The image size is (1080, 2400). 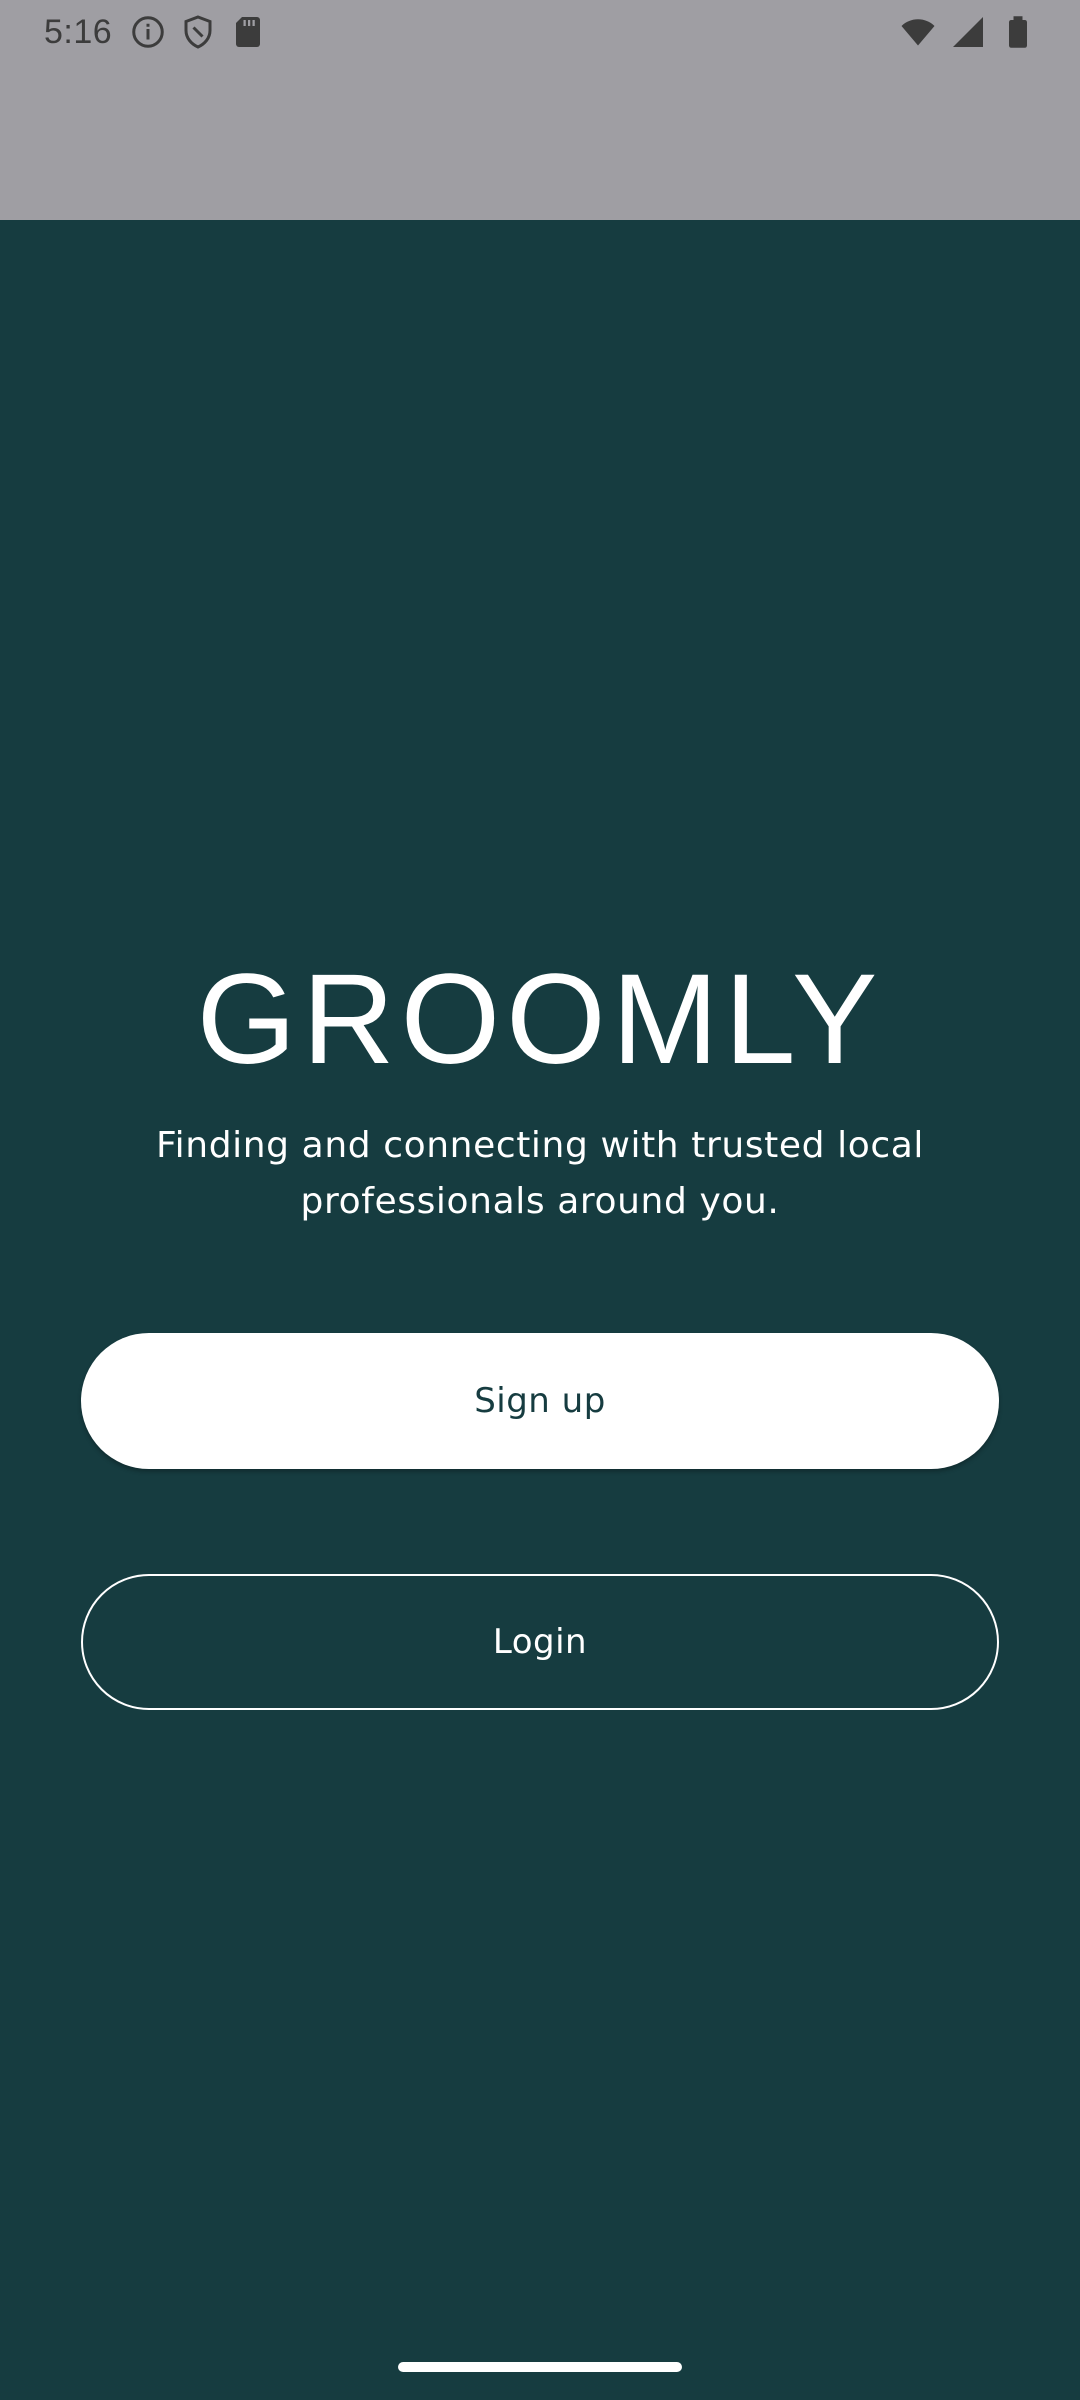 I want to click on shield-icon, so click(x=198, y=32).